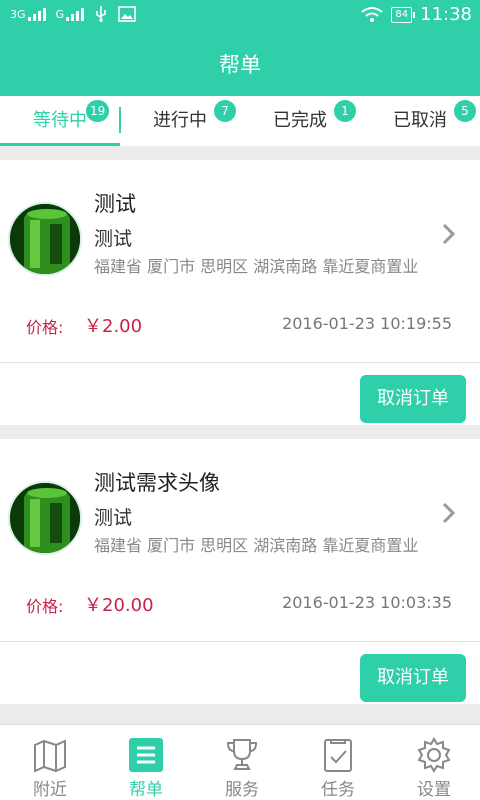  Describe the element at coordinates (434, 790) in the screenshot. I see `nav-label: 设置` at that location.